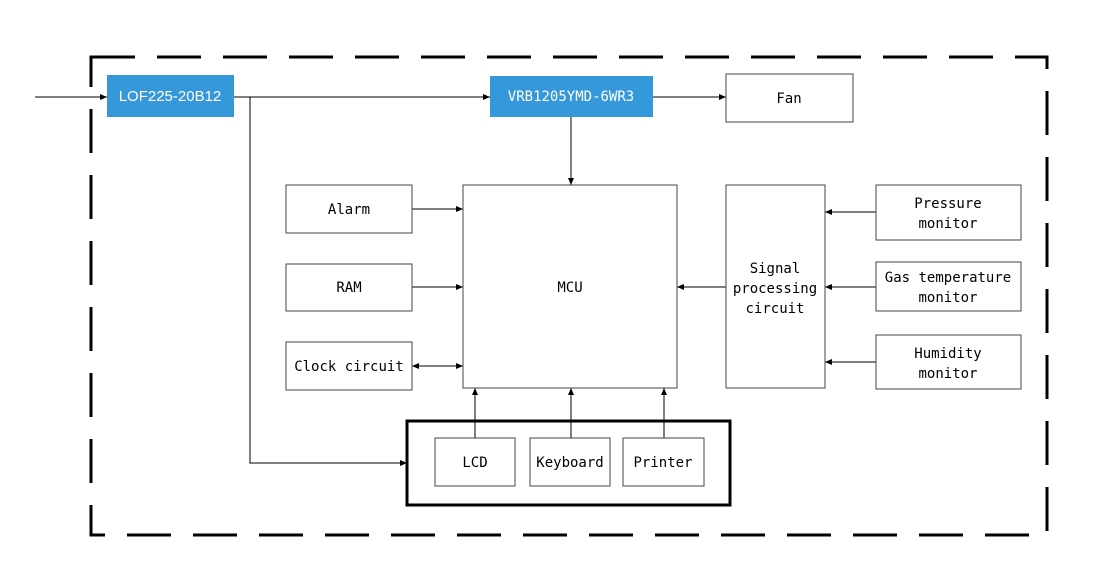 This screenshot has height=585, width=1095. I want to click on mcu-label: MCU, so click(569, 288).